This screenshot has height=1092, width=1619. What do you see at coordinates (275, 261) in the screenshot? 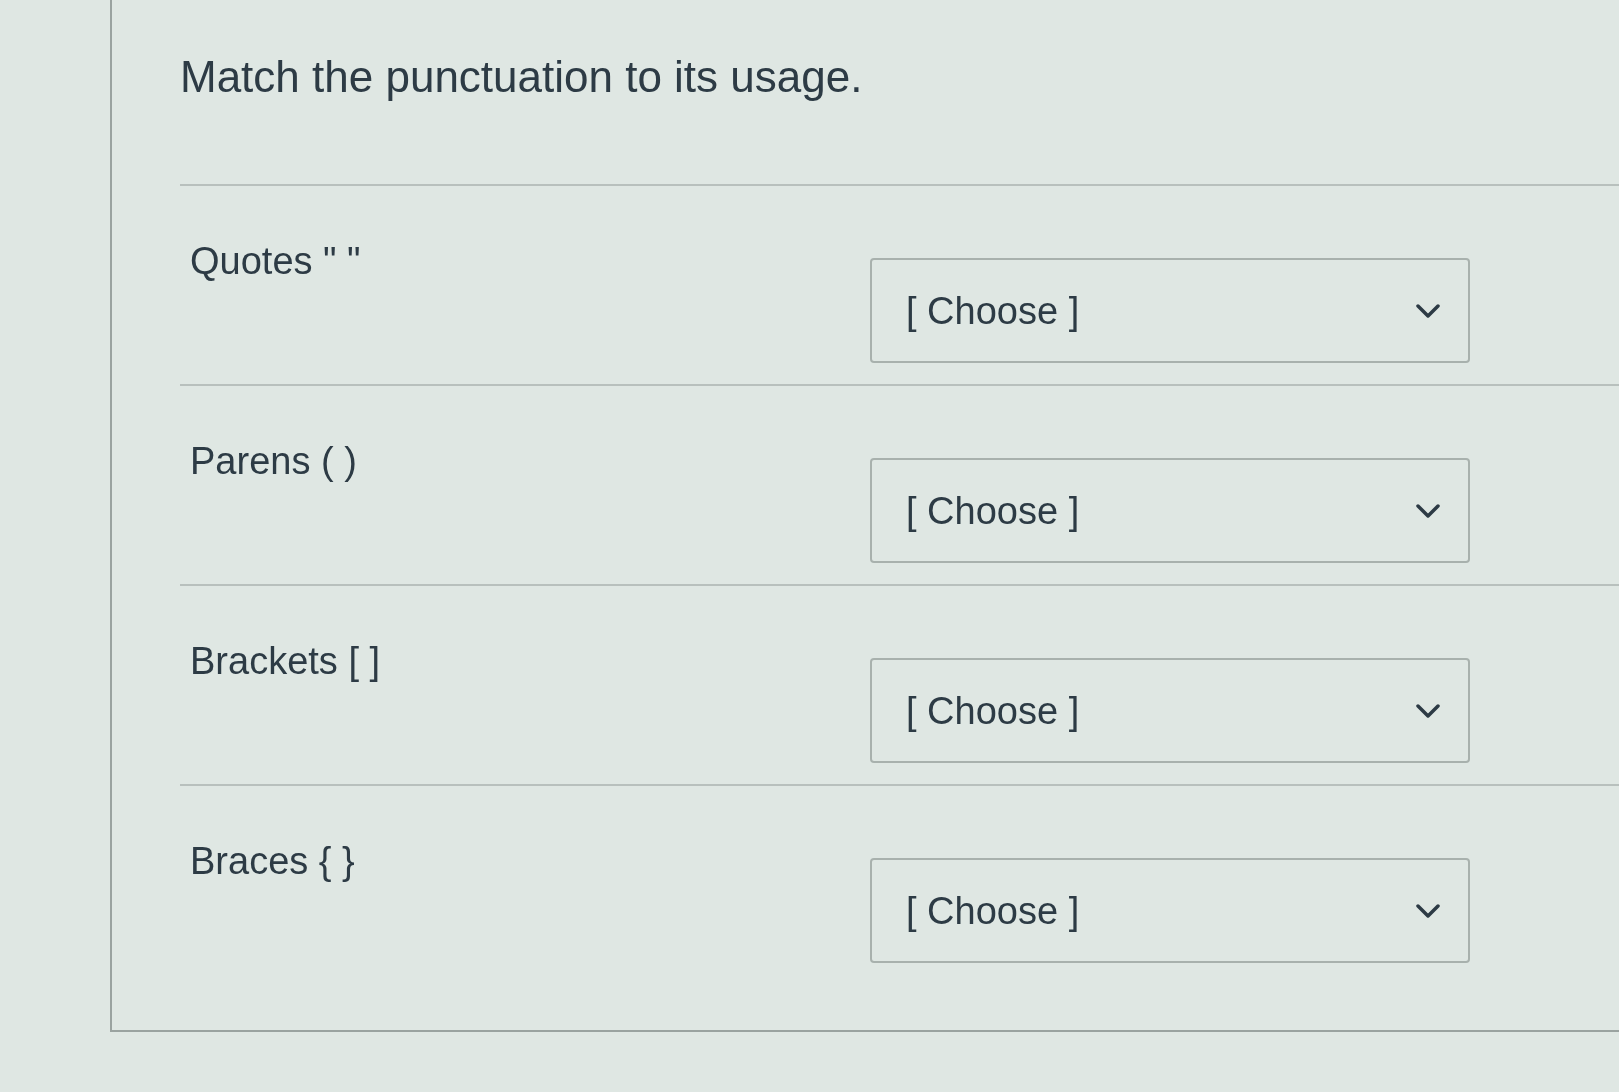
I see `answer-label: Quotes " "` at bounding box center [275, 261].